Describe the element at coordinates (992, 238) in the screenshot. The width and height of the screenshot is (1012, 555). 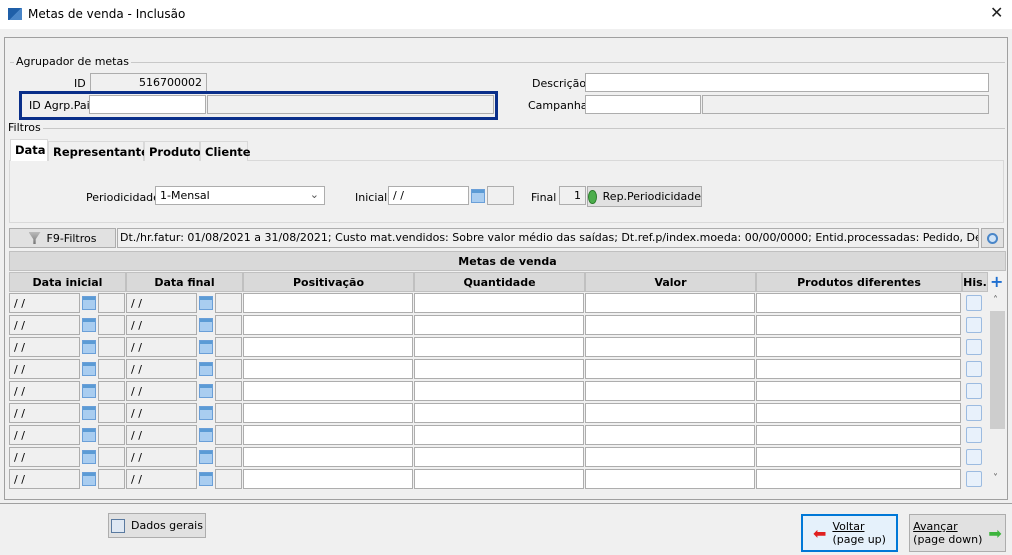
I see `search-button` at that location.